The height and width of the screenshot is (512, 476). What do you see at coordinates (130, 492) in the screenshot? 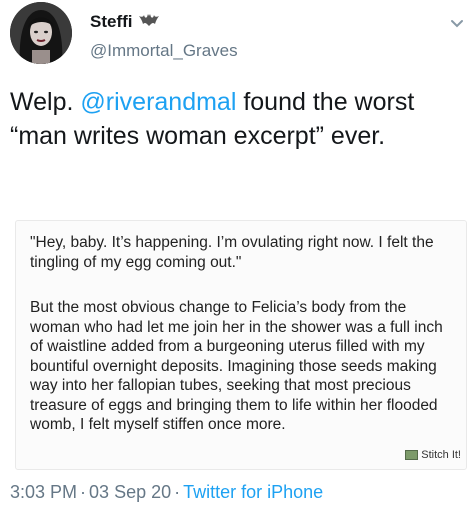
I see `tweet-date: 03 Sep 20` at bounding box center [130, 492].